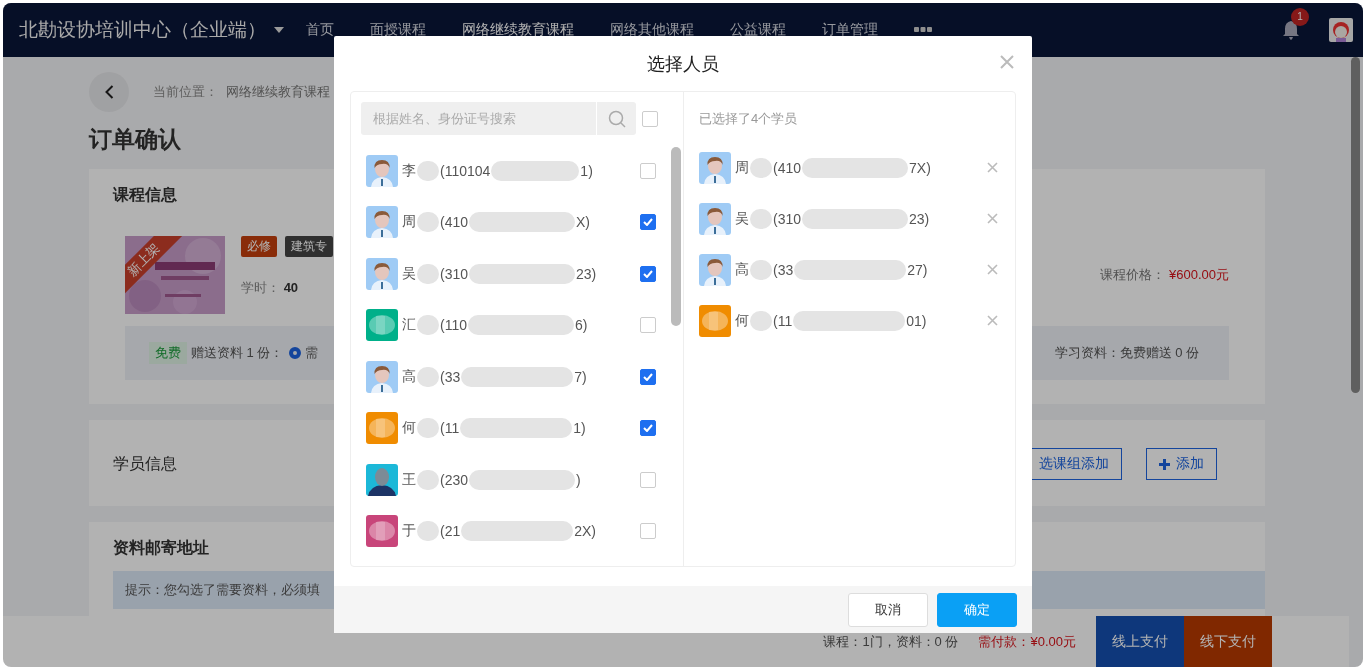 Image resolution: width=1366 pixels, height=670 pixels. What do you see at coordinates (168, 353) in the screenshot?
I see `free-badge: 免费` at bounding box center [168, 353].